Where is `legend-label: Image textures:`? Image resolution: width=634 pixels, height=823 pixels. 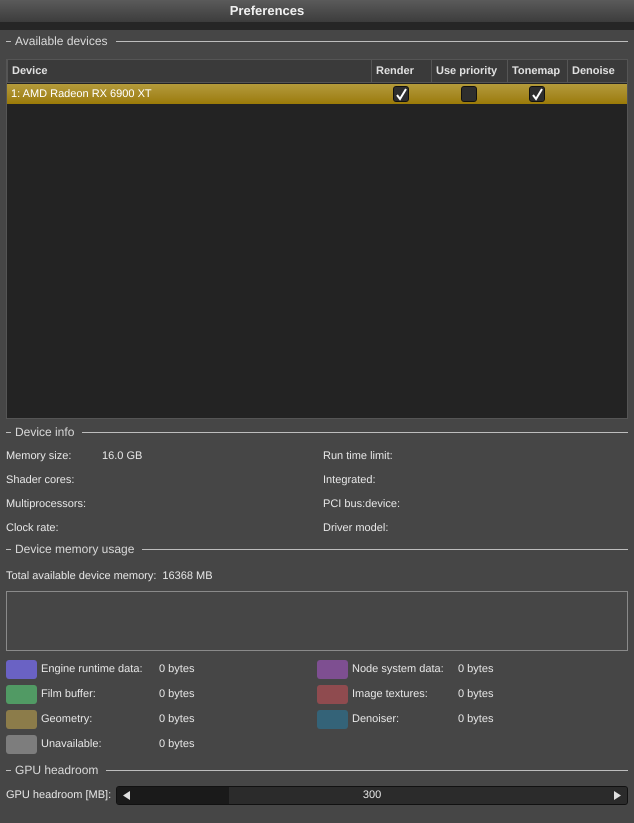 legend-label: Image textures: is located at coordinates (390, 694).